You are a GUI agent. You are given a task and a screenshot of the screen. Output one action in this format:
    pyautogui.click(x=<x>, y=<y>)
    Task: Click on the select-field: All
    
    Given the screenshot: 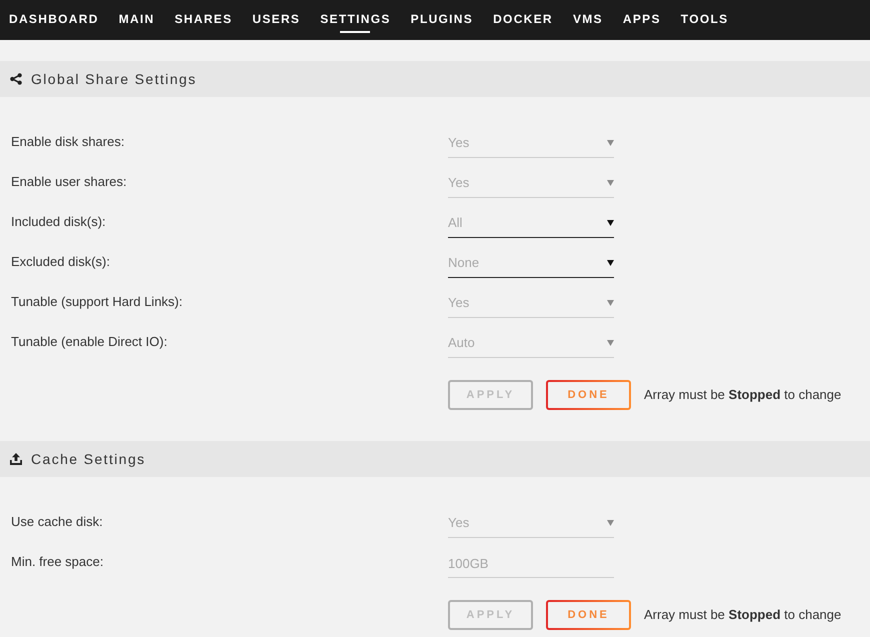 What is the action you would take?
    pyautogui.click(x=531, y=225)
    